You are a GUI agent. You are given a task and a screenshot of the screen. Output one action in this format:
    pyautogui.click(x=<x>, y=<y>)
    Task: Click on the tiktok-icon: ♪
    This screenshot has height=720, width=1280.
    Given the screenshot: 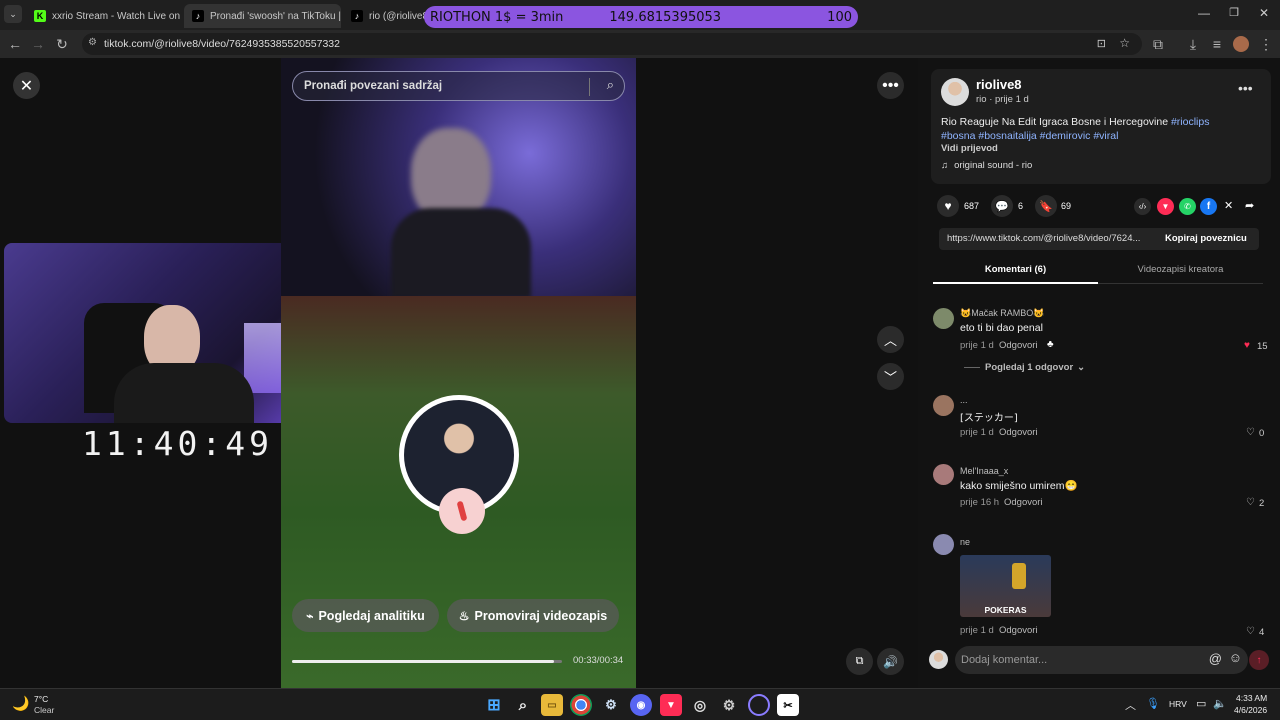 What is the action you would take?
    pyautogui.click(x=198, y=16)
    